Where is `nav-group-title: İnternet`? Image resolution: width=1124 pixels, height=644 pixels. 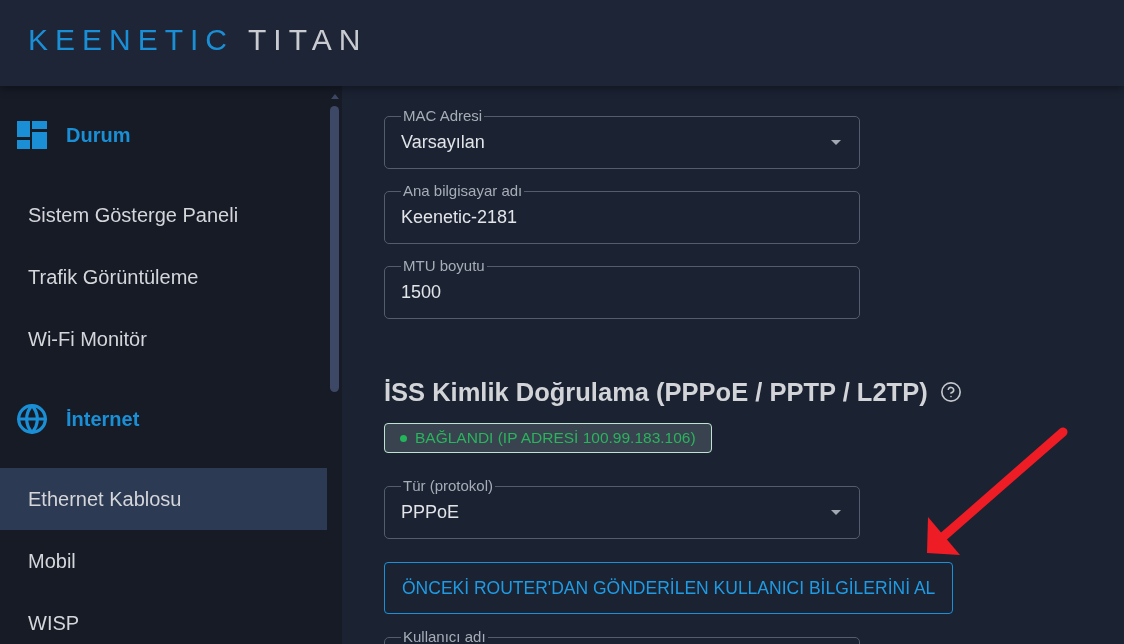
nav-group-title: İnternet is located at coordinates (103, 419).